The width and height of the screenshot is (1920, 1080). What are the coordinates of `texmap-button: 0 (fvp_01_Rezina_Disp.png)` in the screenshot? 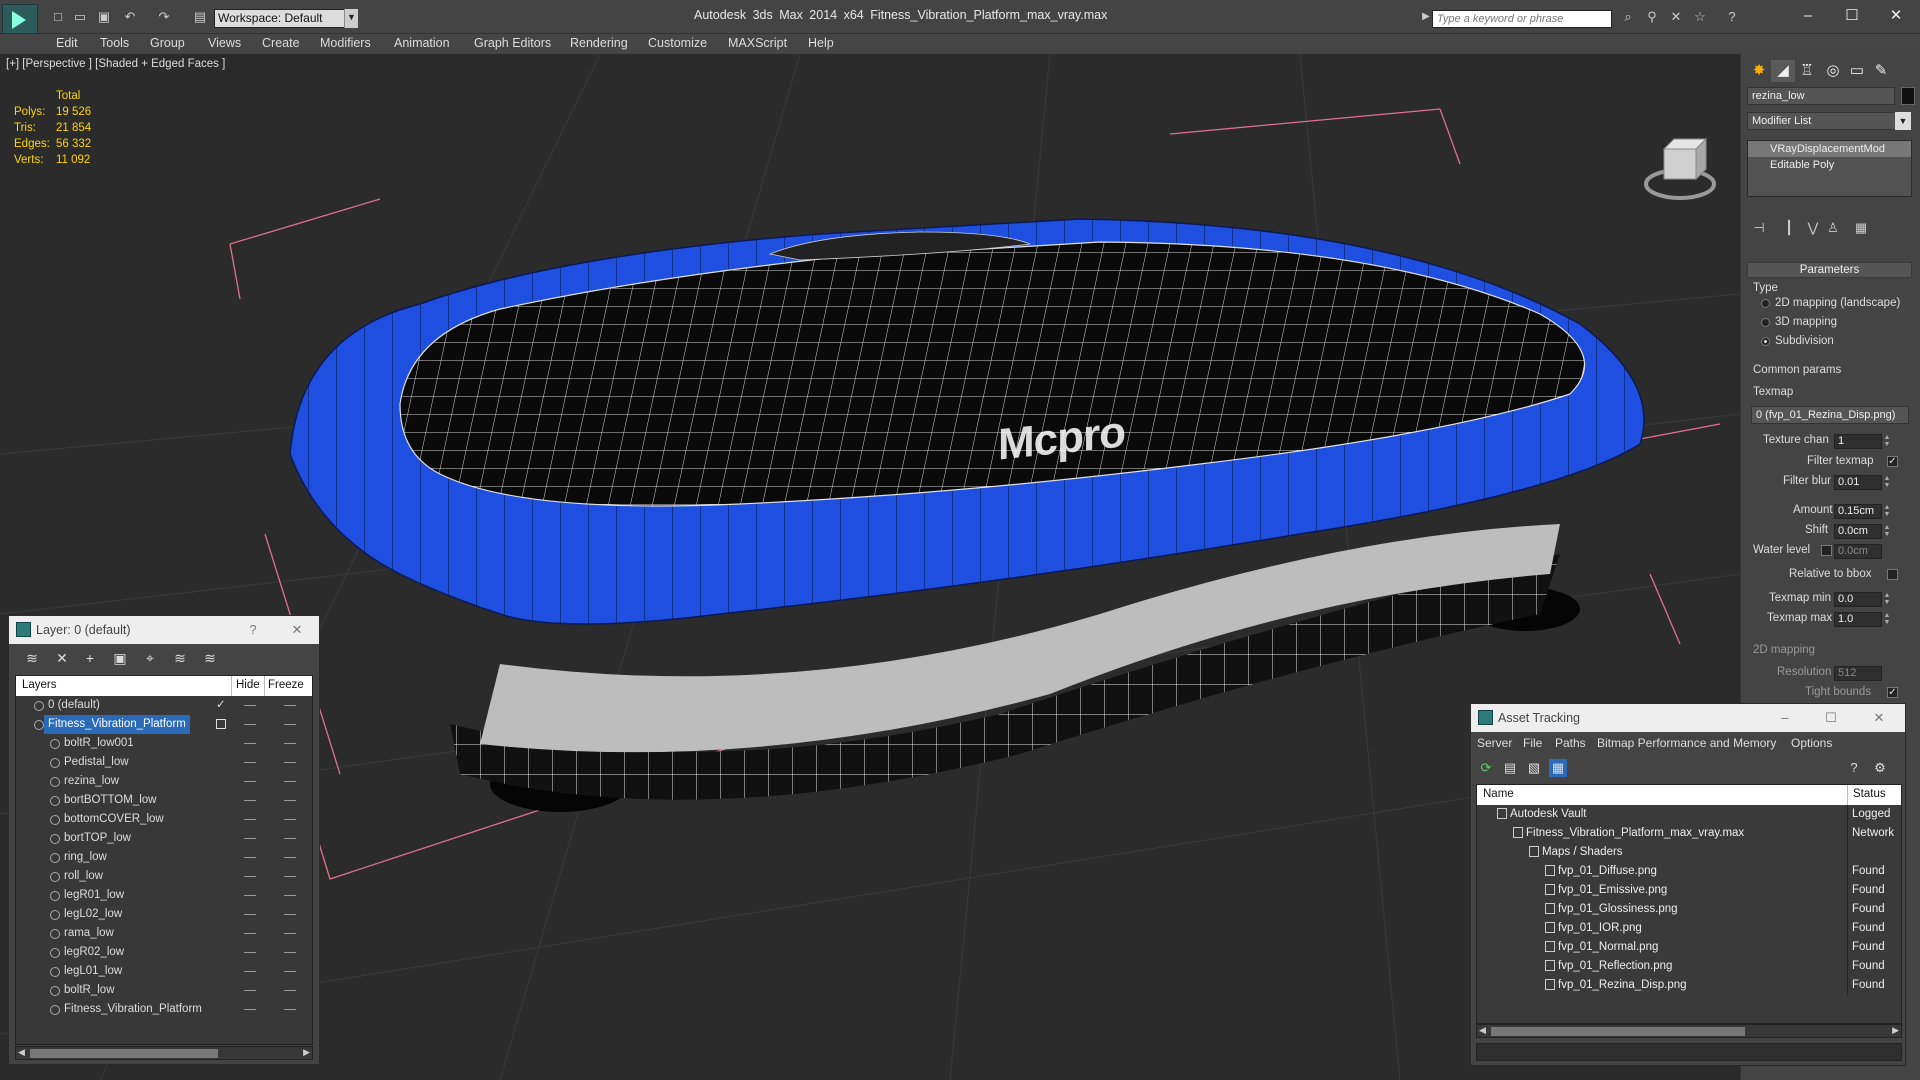 It's located at (1830, 415).